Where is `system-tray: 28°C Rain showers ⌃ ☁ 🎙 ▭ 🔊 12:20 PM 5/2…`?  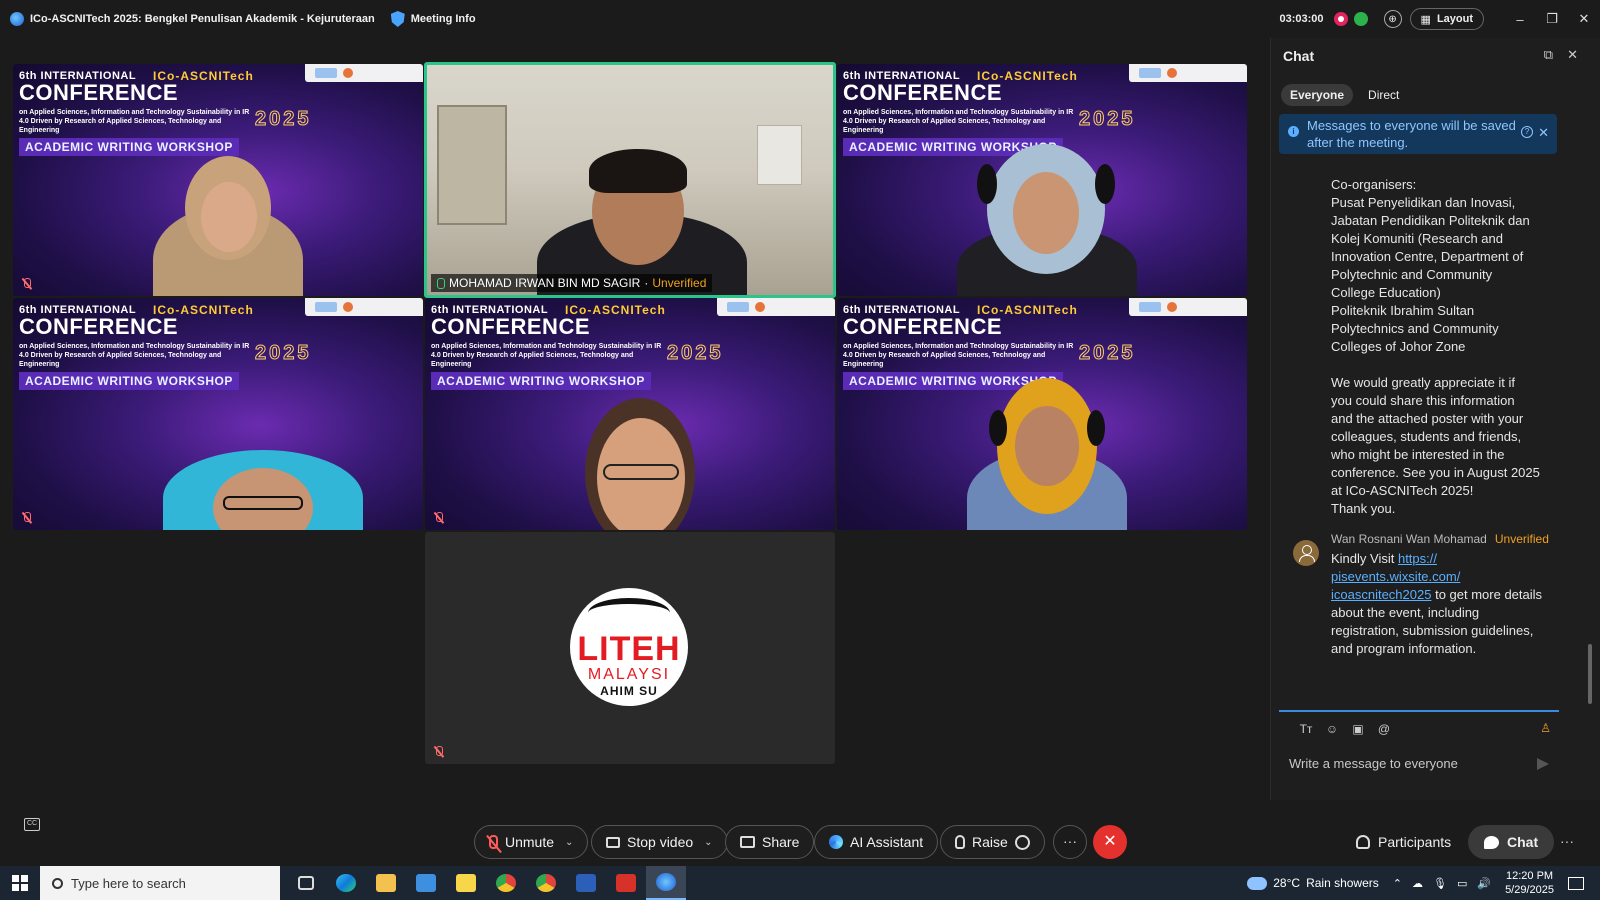
system-tray: 28°C Rain showers ⌃ ☁ 🎙 ▭ 🔊 12:20 PM 5/2… is located at coordinates (1423, 883).